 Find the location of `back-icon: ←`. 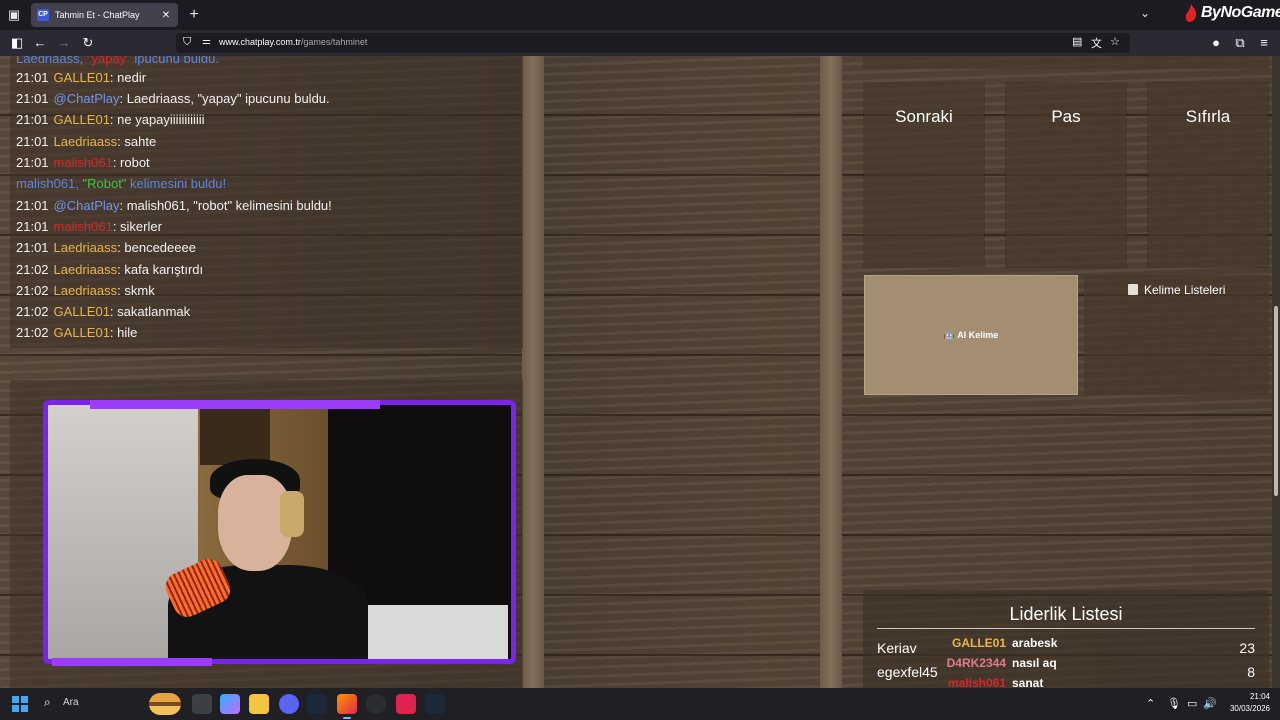

back-icon: ← is located at coordinates (40, 43).